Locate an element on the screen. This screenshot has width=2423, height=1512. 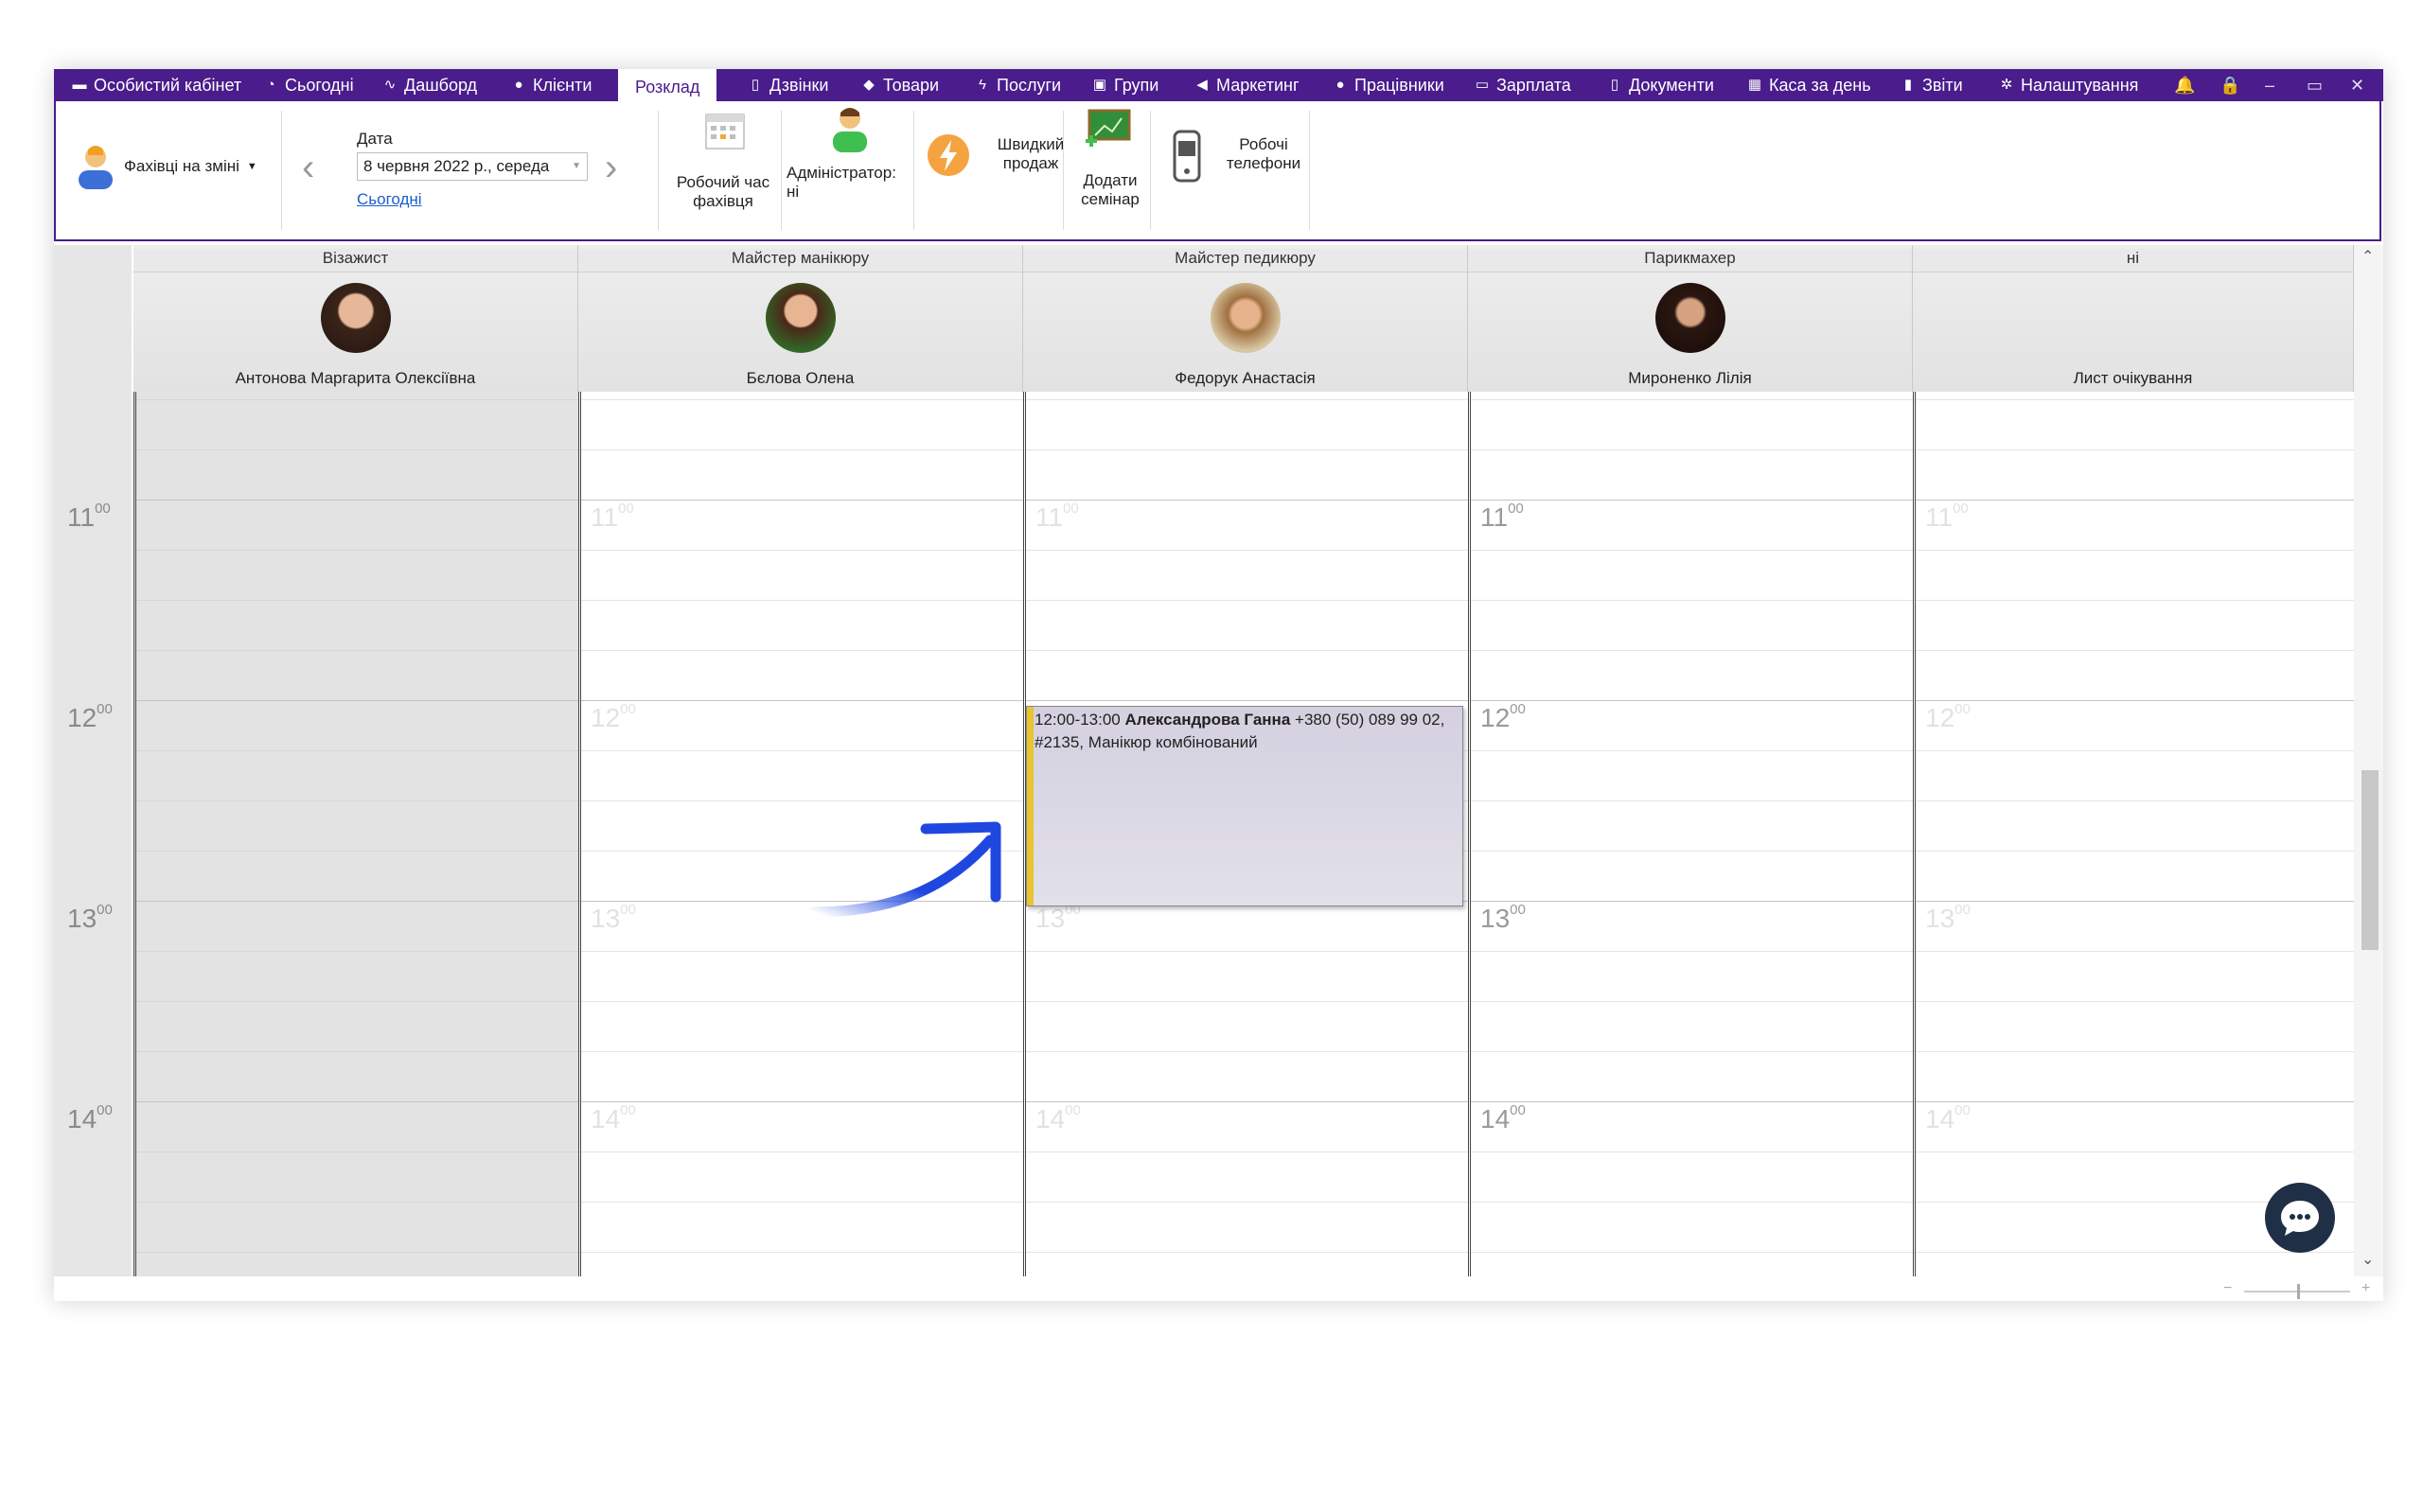
dropdown-arrow-icon: ▼ is located at coordinates (252, 166).